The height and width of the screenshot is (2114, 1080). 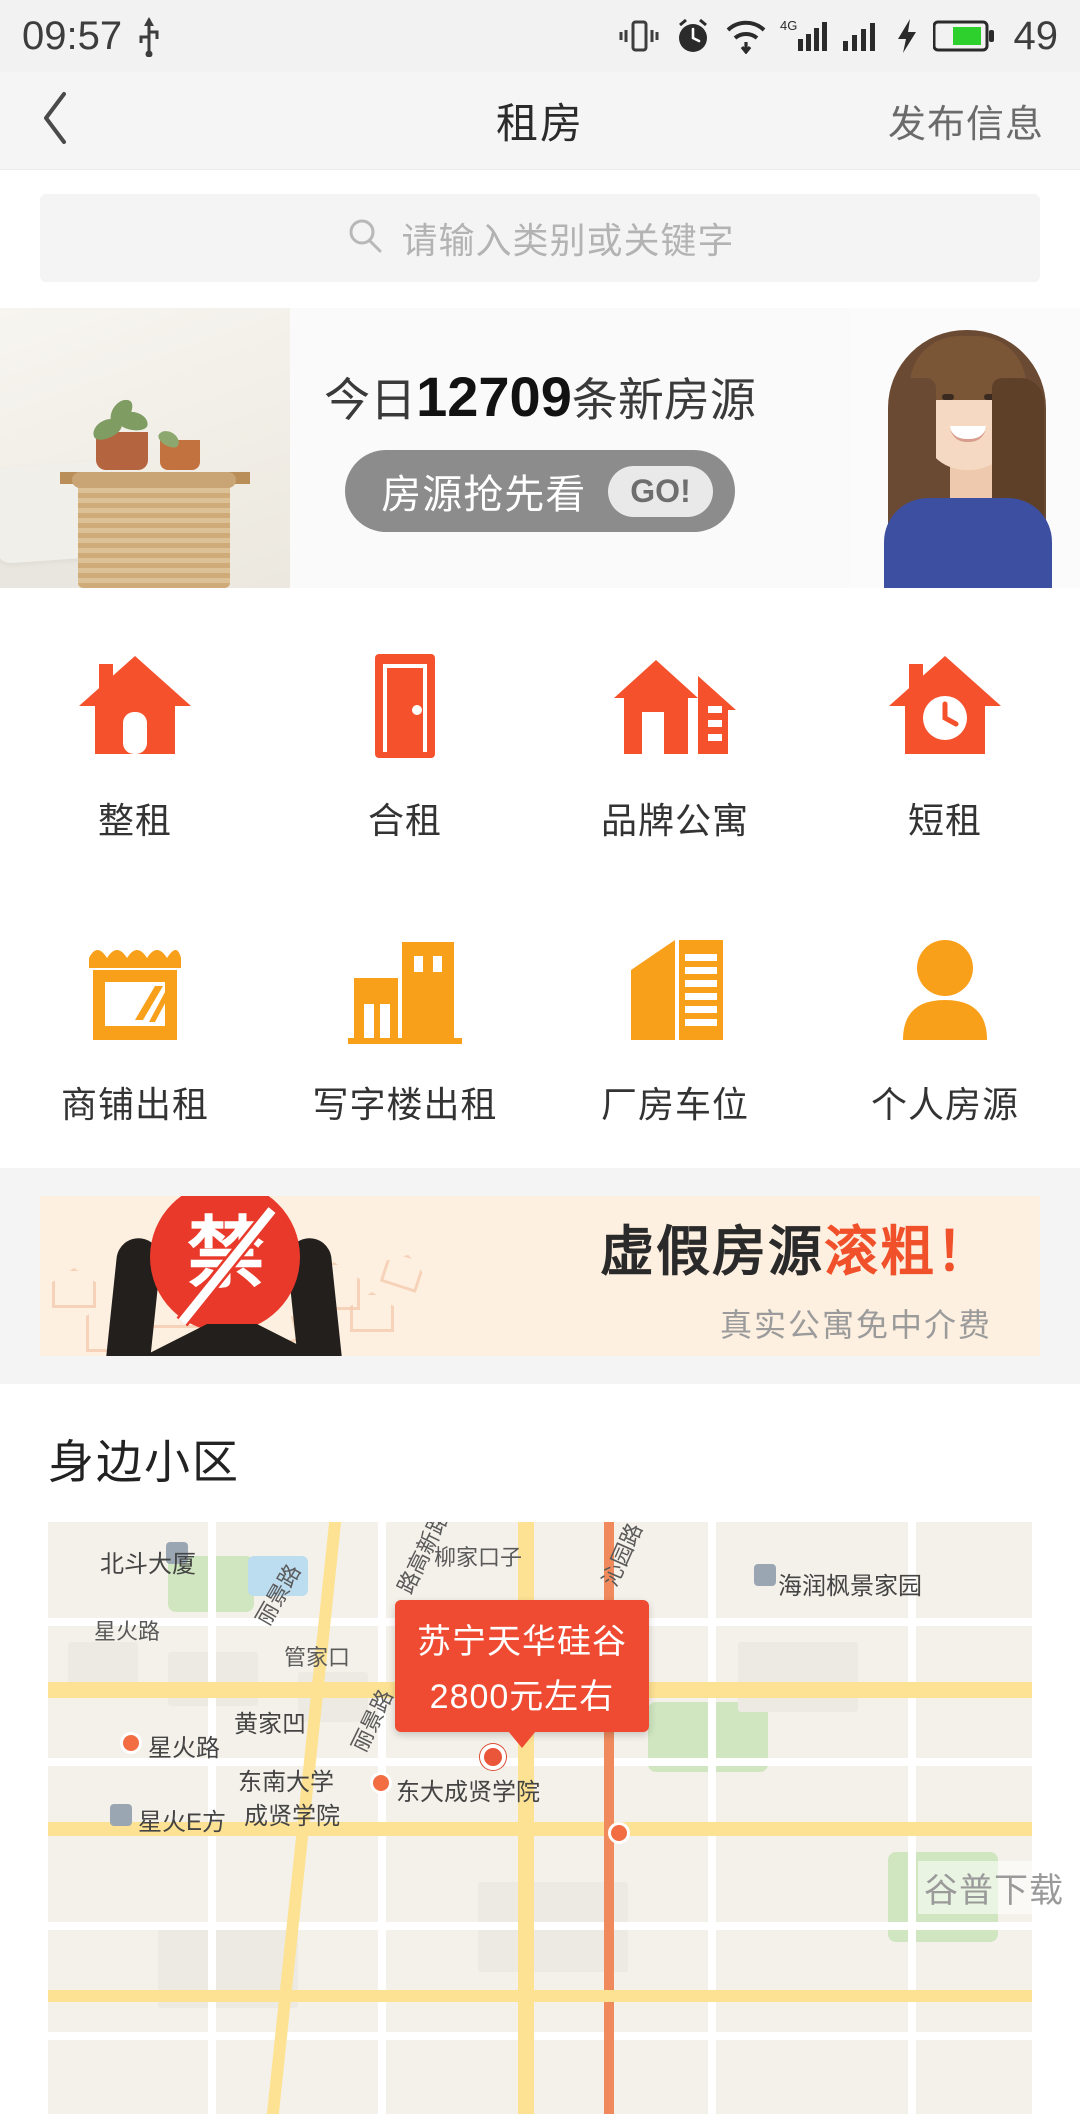 I want to click on svg-text: 4G, so click(x=788, y=25).